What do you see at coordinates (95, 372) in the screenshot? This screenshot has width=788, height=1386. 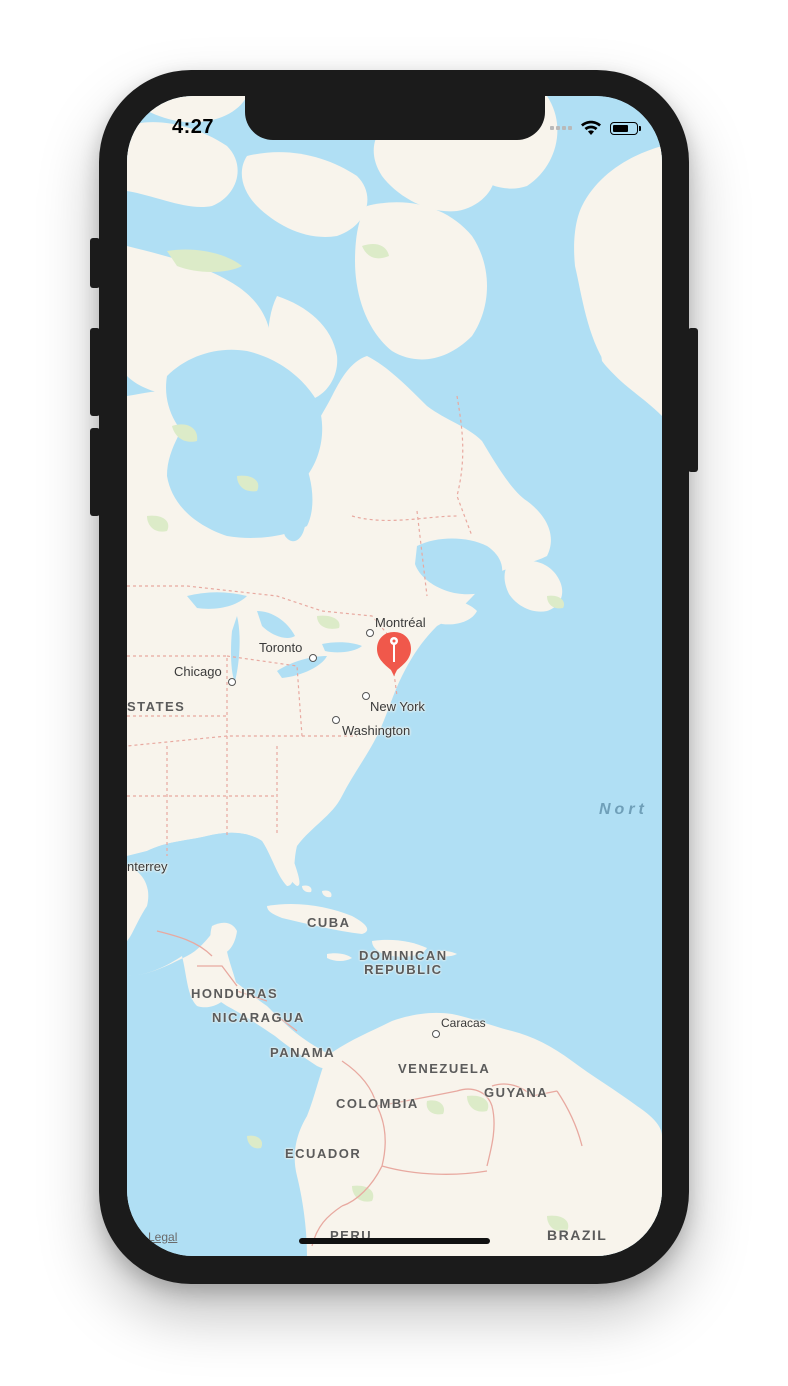 I see `volume-up-button` at bounding box center [95, 372].